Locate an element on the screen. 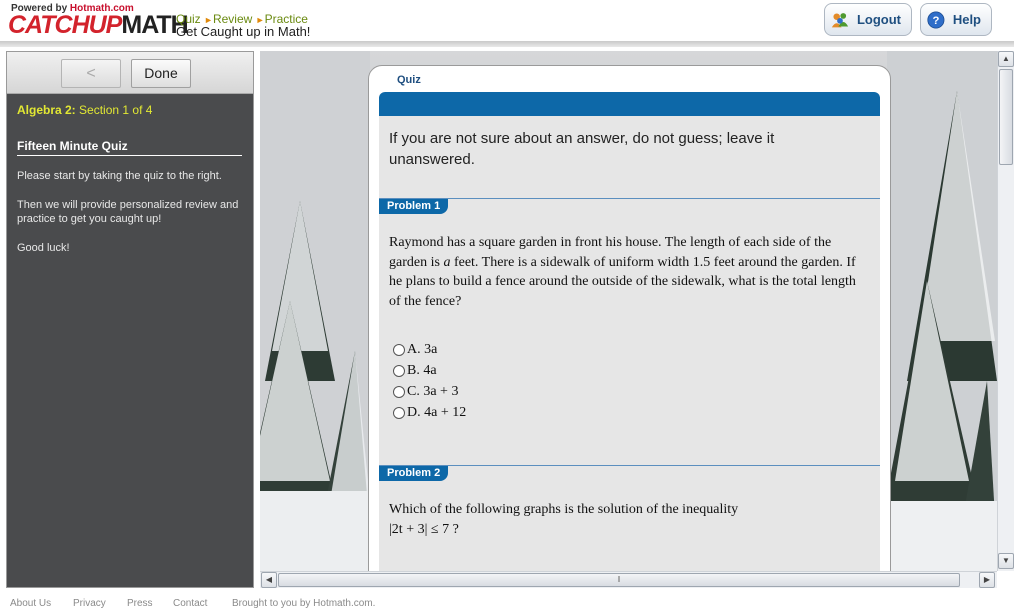 The image size is (1014, 614). footer-credit: Brought to you by Hotmath.com. is located at coordinates (304, 603).